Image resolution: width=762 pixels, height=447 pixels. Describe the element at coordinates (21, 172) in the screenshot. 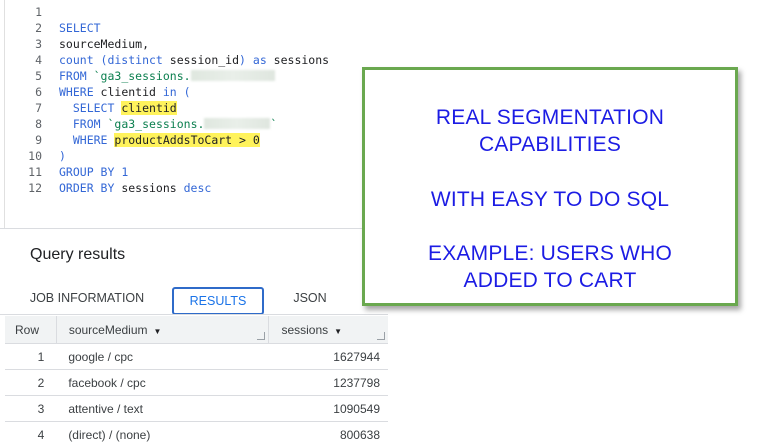

I see `line-number: 11` at that location.